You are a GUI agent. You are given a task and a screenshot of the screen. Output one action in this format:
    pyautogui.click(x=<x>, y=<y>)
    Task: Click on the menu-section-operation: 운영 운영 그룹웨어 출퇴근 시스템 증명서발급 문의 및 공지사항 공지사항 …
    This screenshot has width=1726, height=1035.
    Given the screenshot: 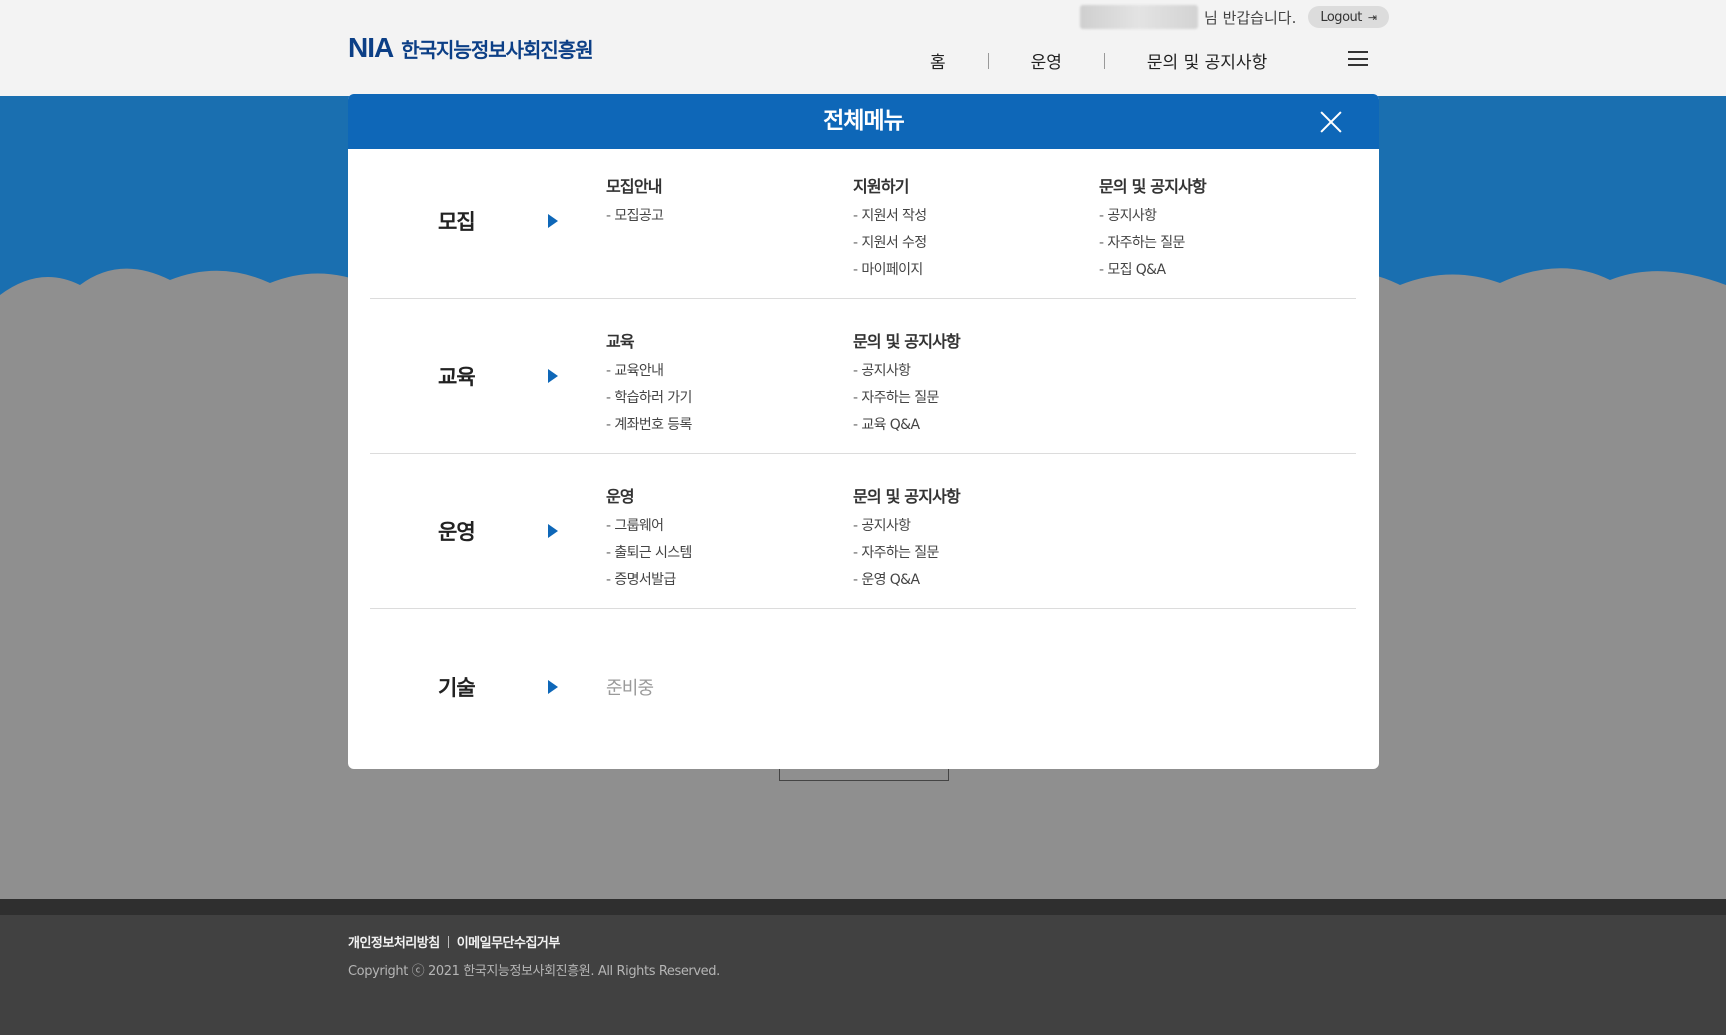 What is the action you would take?
    pyautogui.click(x=863, y=534)
    